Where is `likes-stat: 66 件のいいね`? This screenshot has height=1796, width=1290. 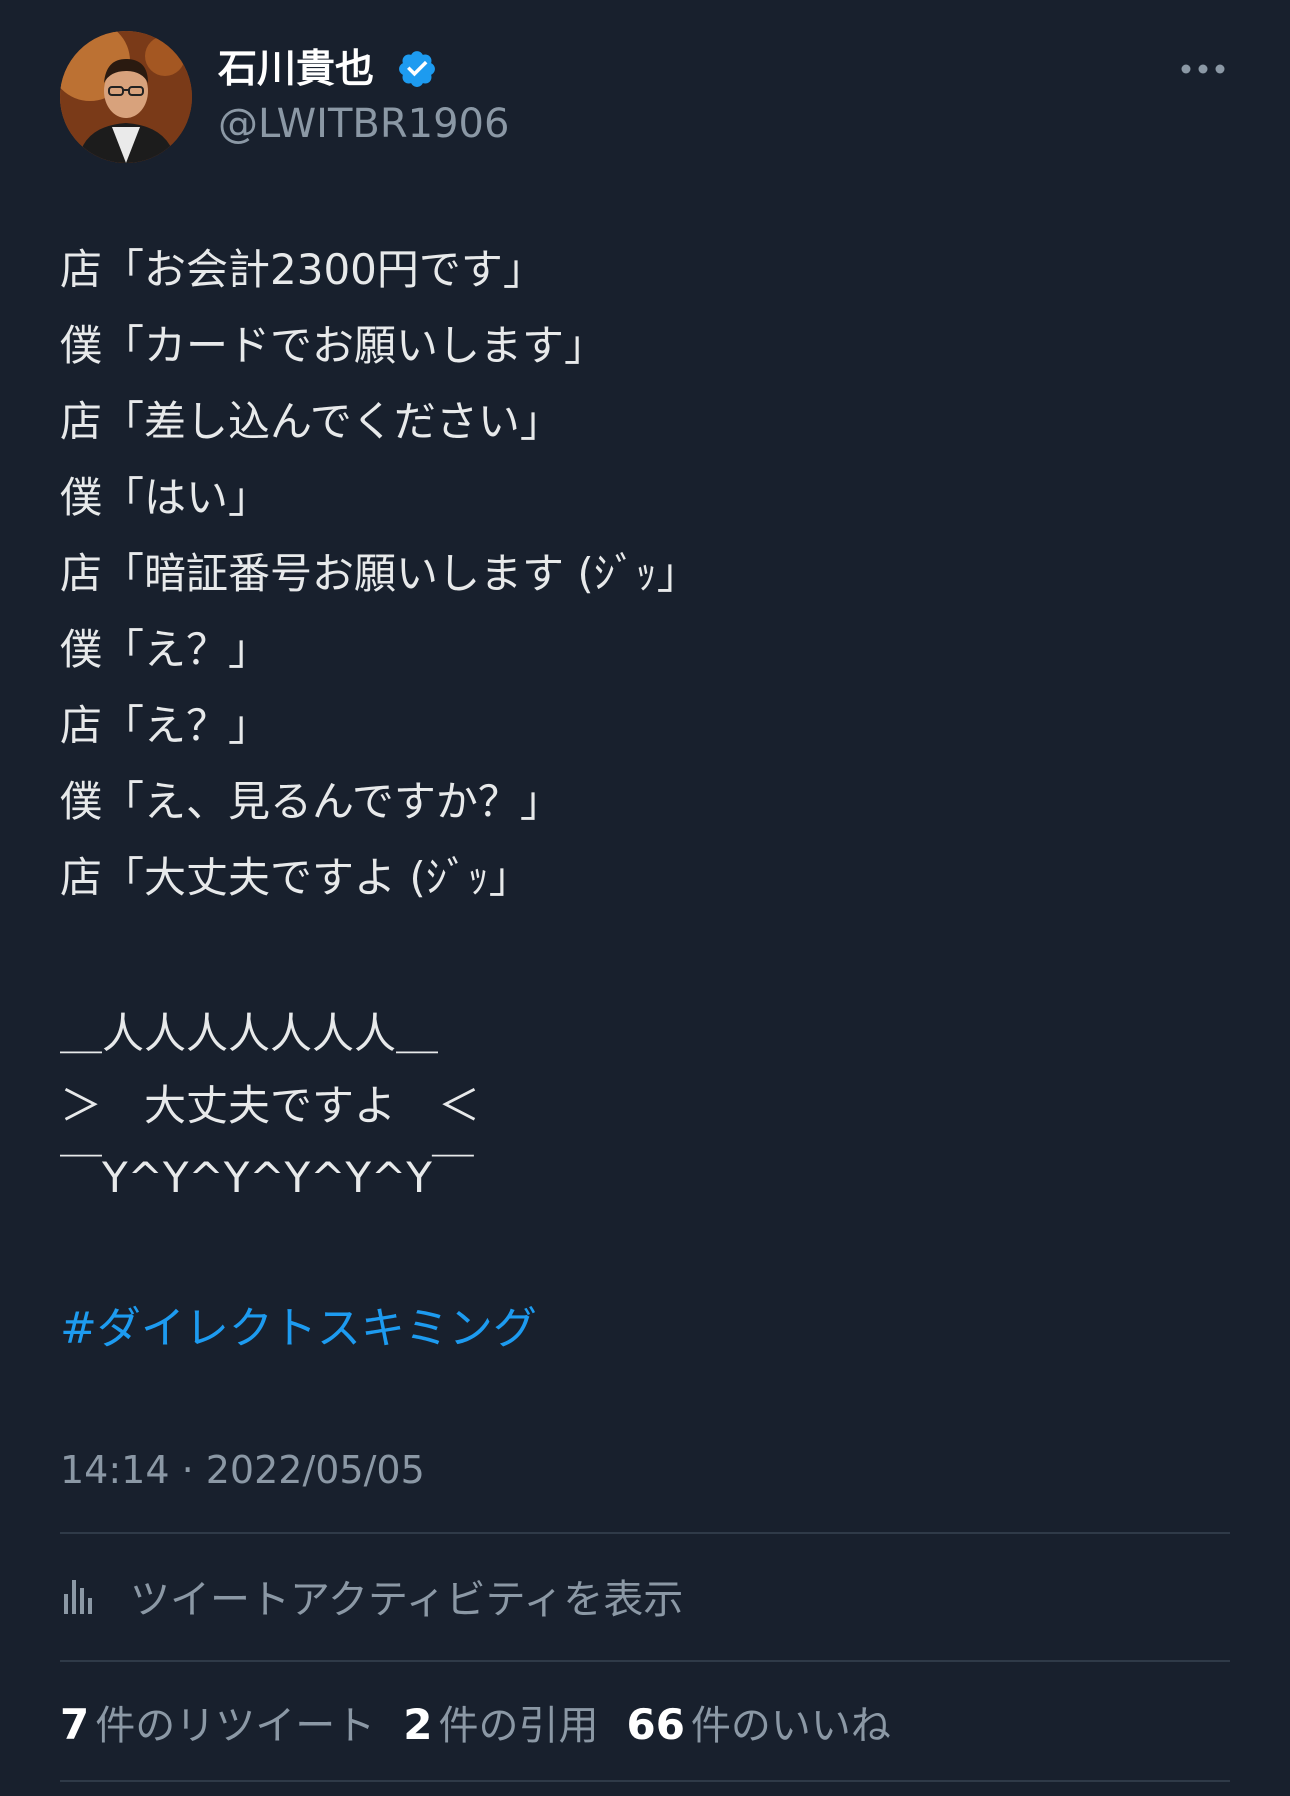
likes-stat: 66 件のいいね is located at coordinates (758, 1722).